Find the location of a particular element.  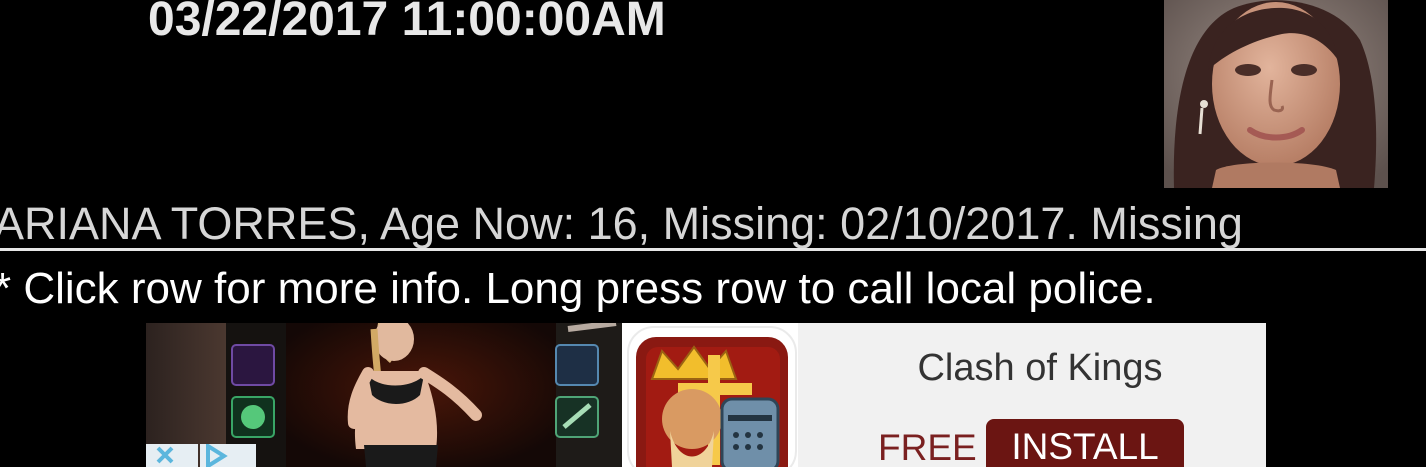

ad-free-label: FREE is located at coordinates (927, 447).